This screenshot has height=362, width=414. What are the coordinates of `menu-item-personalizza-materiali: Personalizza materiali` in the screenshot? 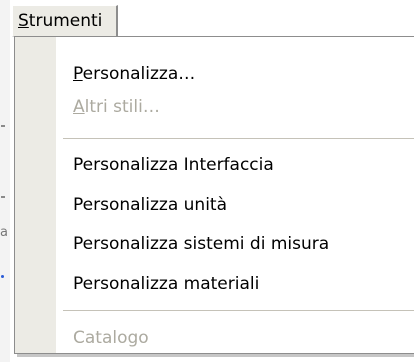 It's located at (166, 284).